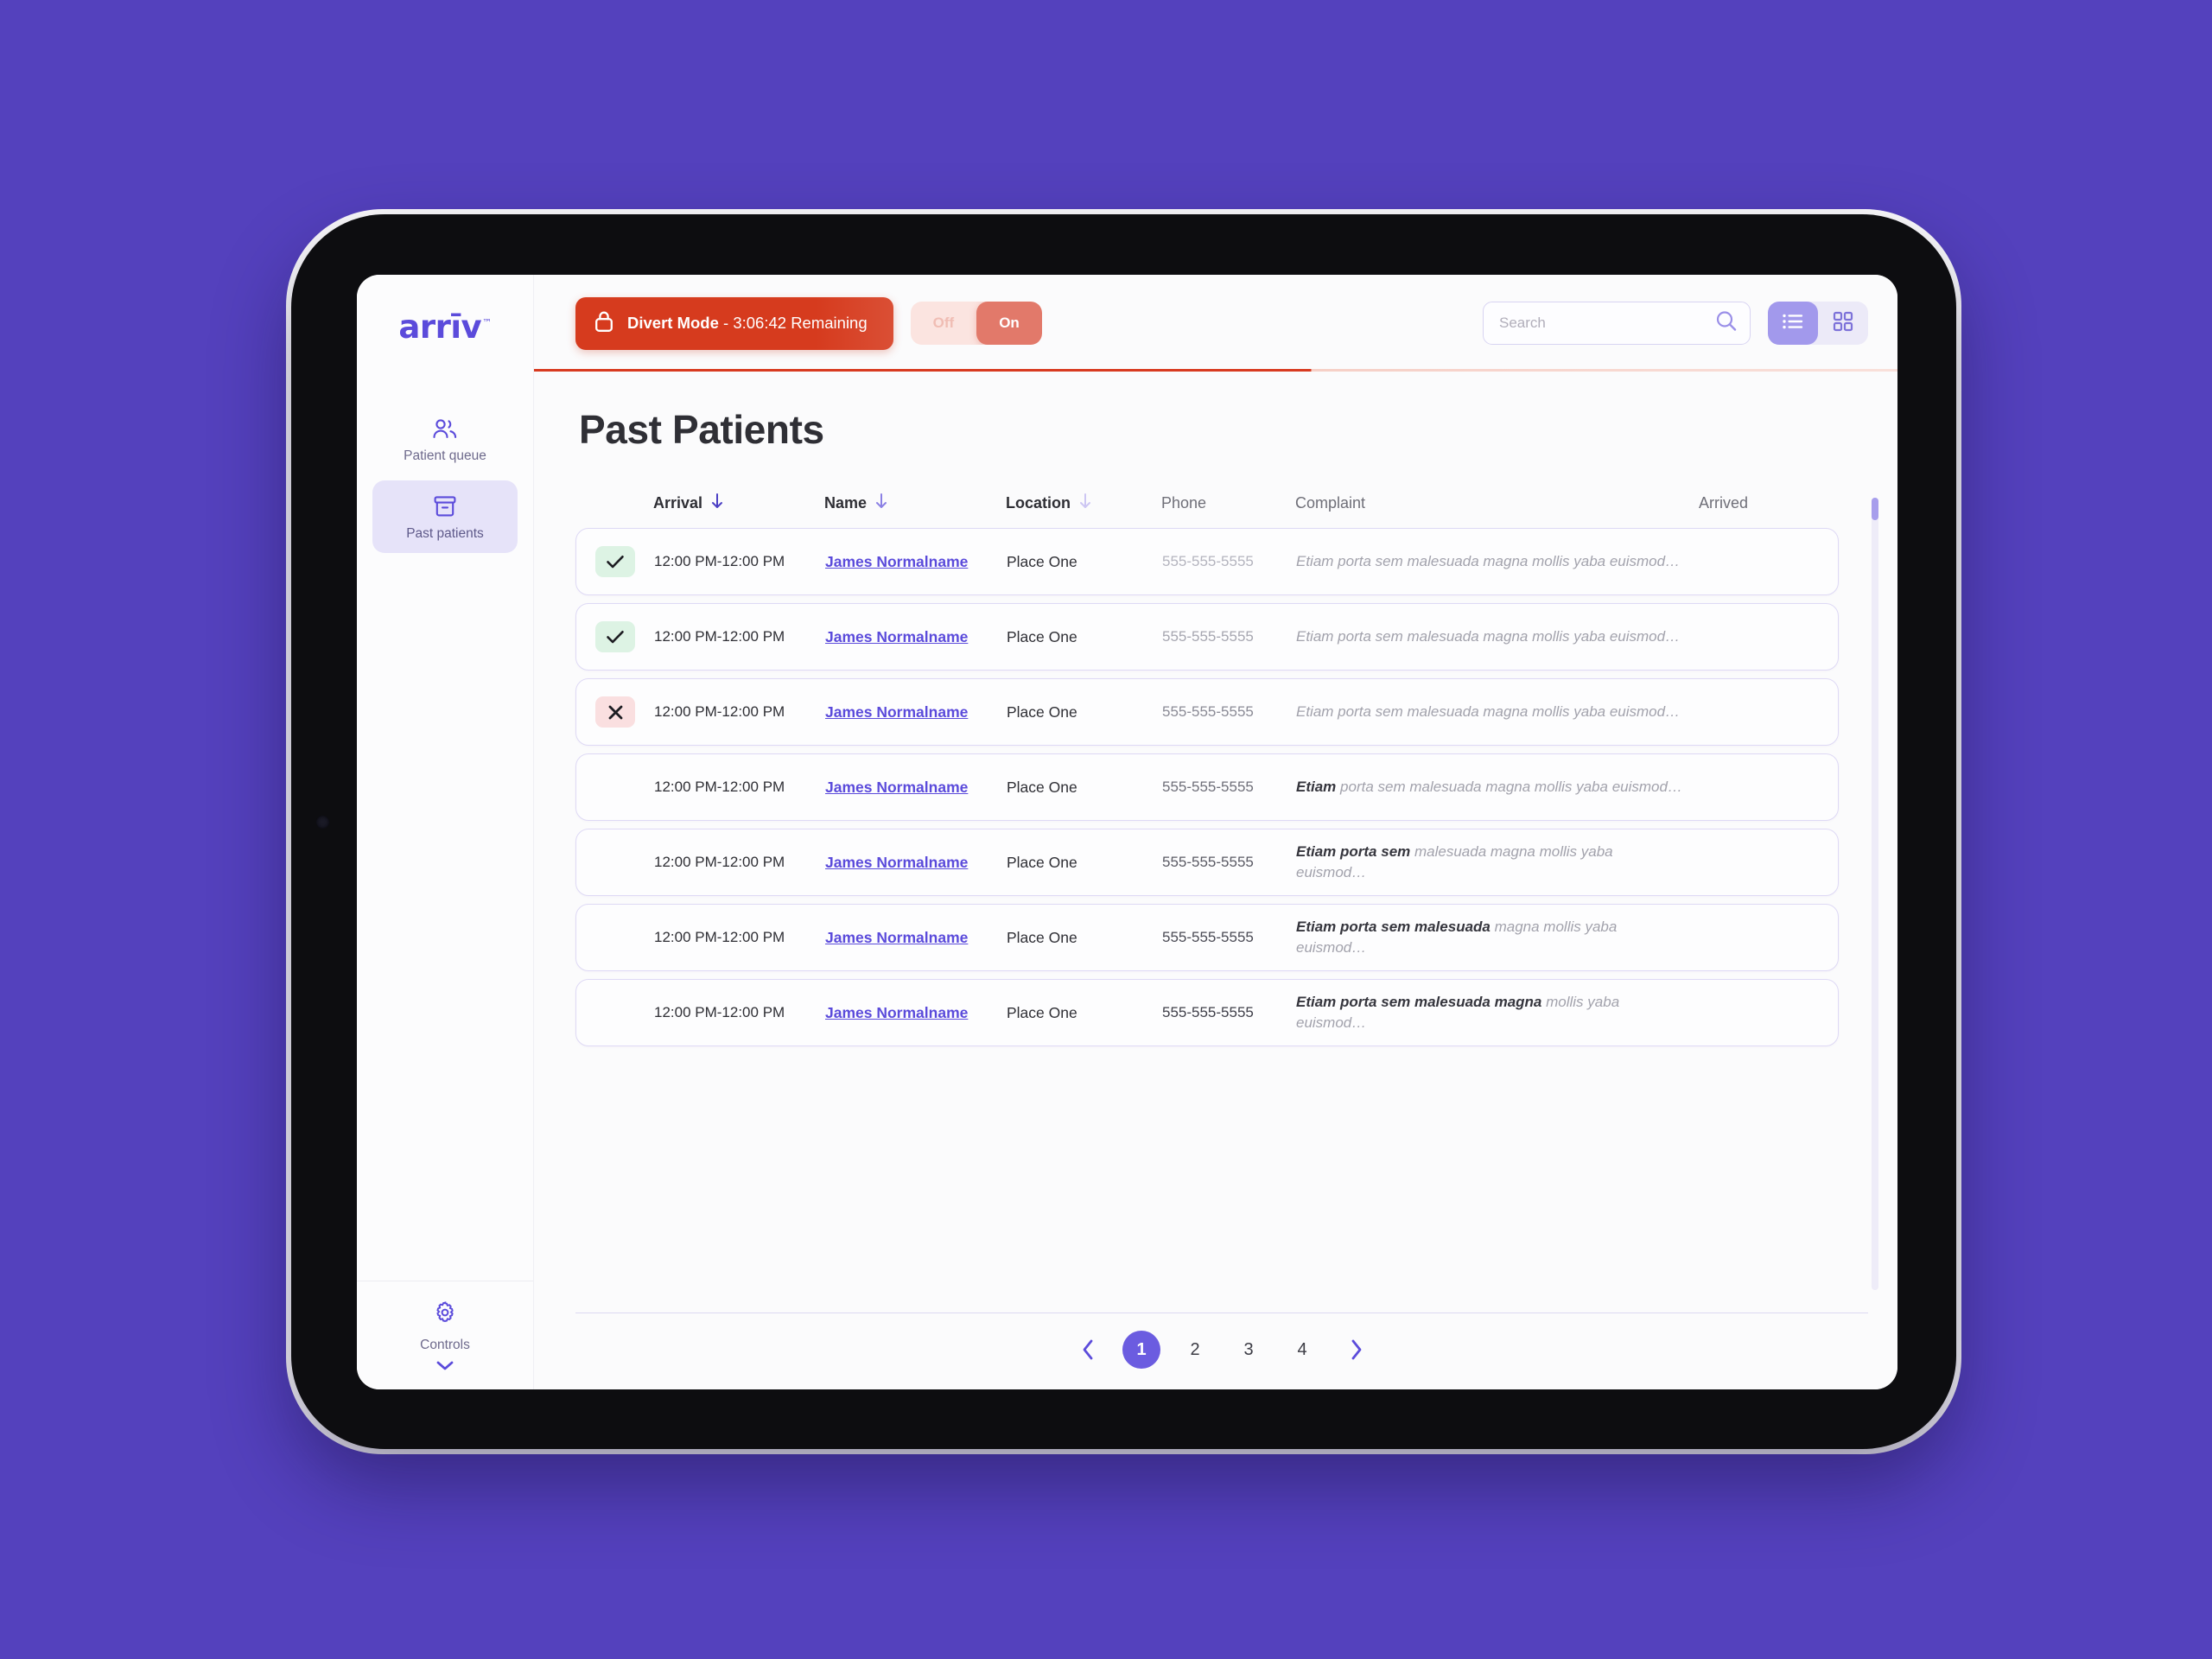 The image size is (2212, 1659). I want to click on divert-mode-banner: Divert Mode - 3:06:42 Remaining, so click(734, 323).